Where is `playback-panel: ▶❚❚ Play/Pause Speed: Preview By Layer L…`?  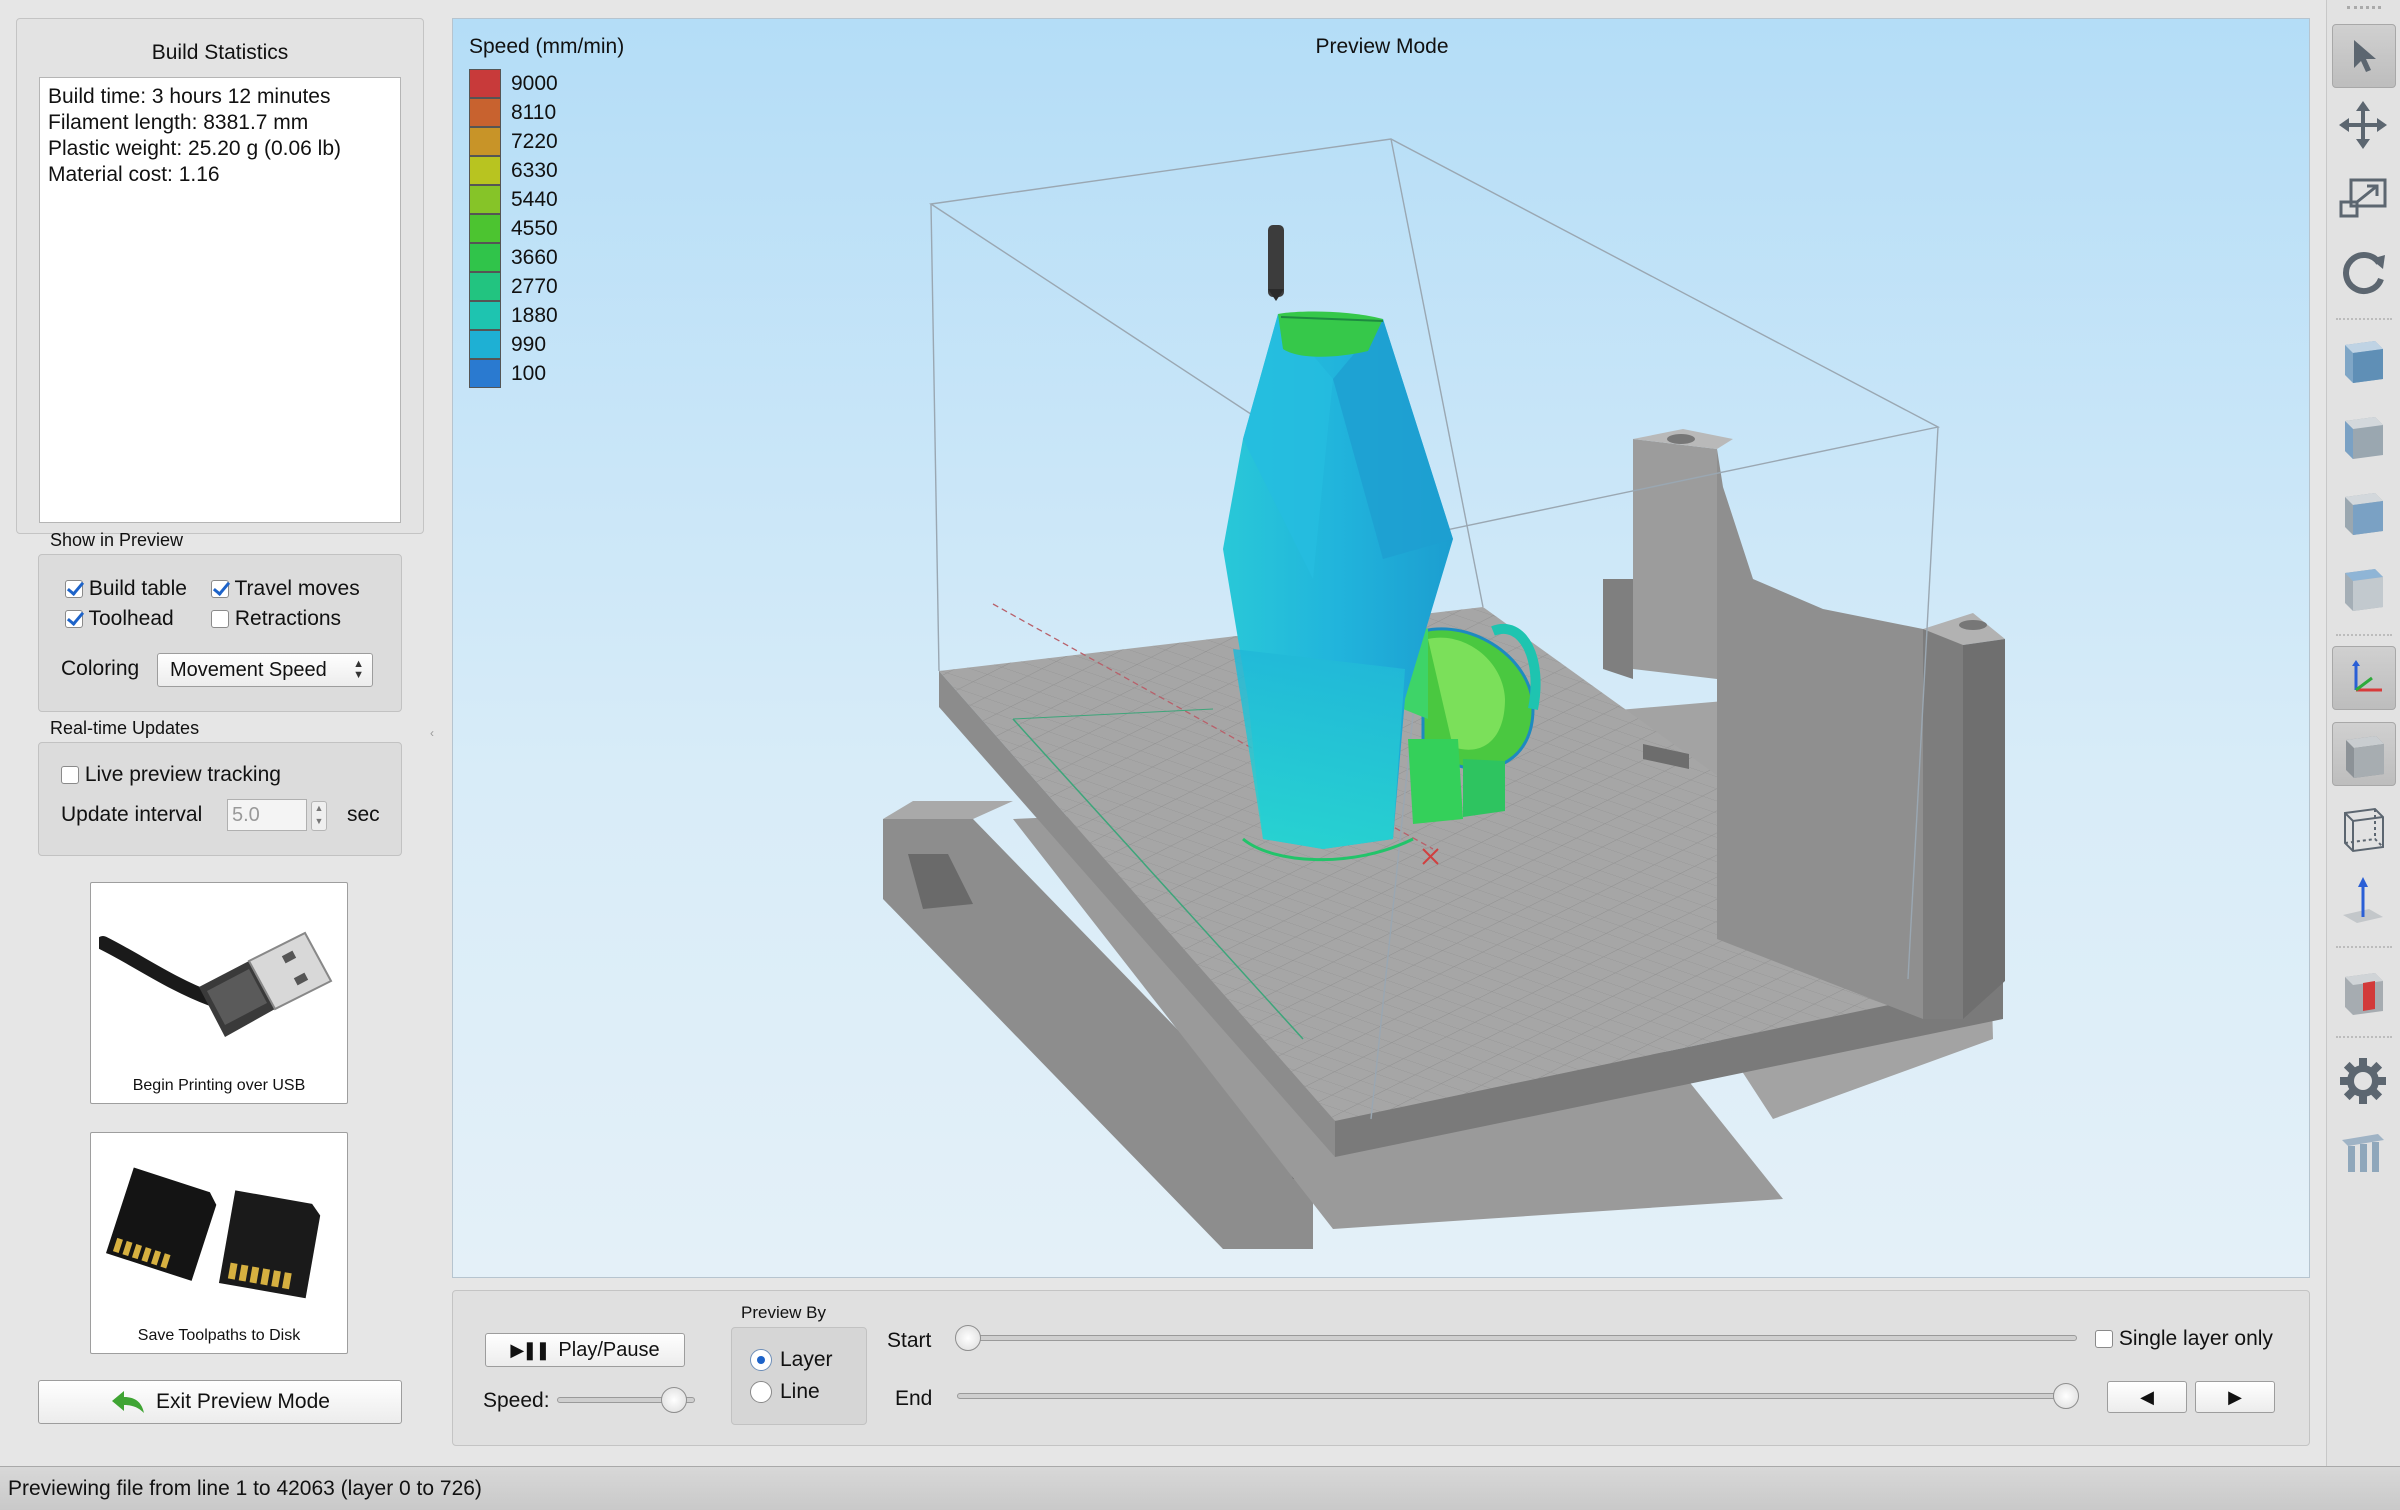
playback-panel: ▶❚❚ Play/Pause Speed: Preview By Layer L… is located at coordinates (1381, 1368).